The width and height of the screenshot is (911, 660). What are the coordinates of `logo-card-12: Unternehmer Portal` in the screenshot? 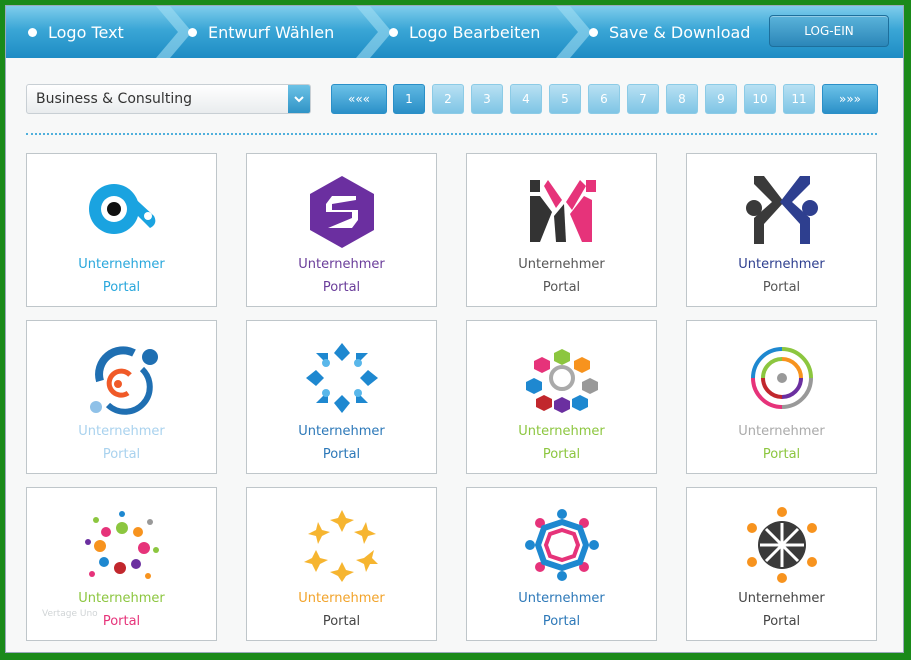 It's located at (781, 564).